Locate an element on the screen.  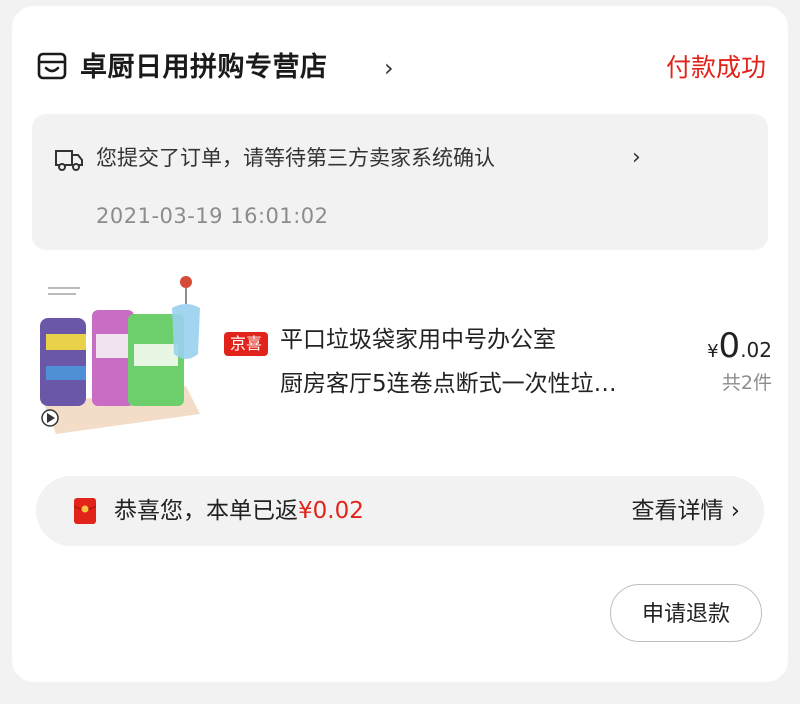
product-title-line1: 平口垃圾袋家用中号办公室 is located at coordinates (418, 340).